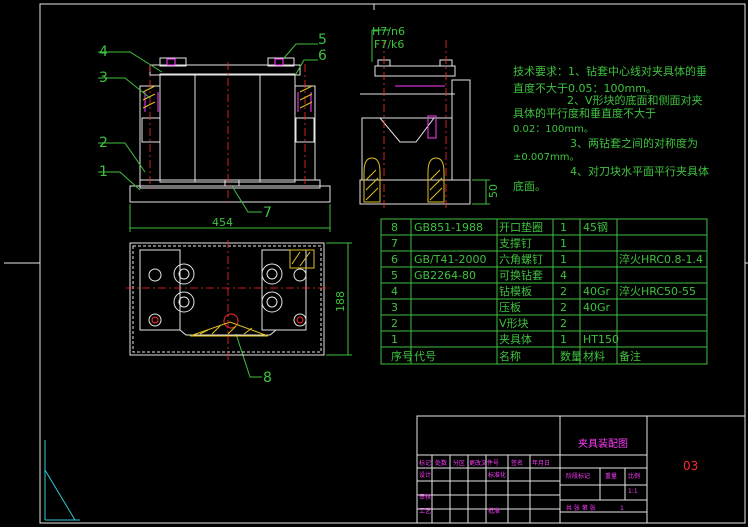 This screenshot has width=748, height=527. Describe the element at coordinates (227, 295) in the screenshot. I see `top-holes` at that location.